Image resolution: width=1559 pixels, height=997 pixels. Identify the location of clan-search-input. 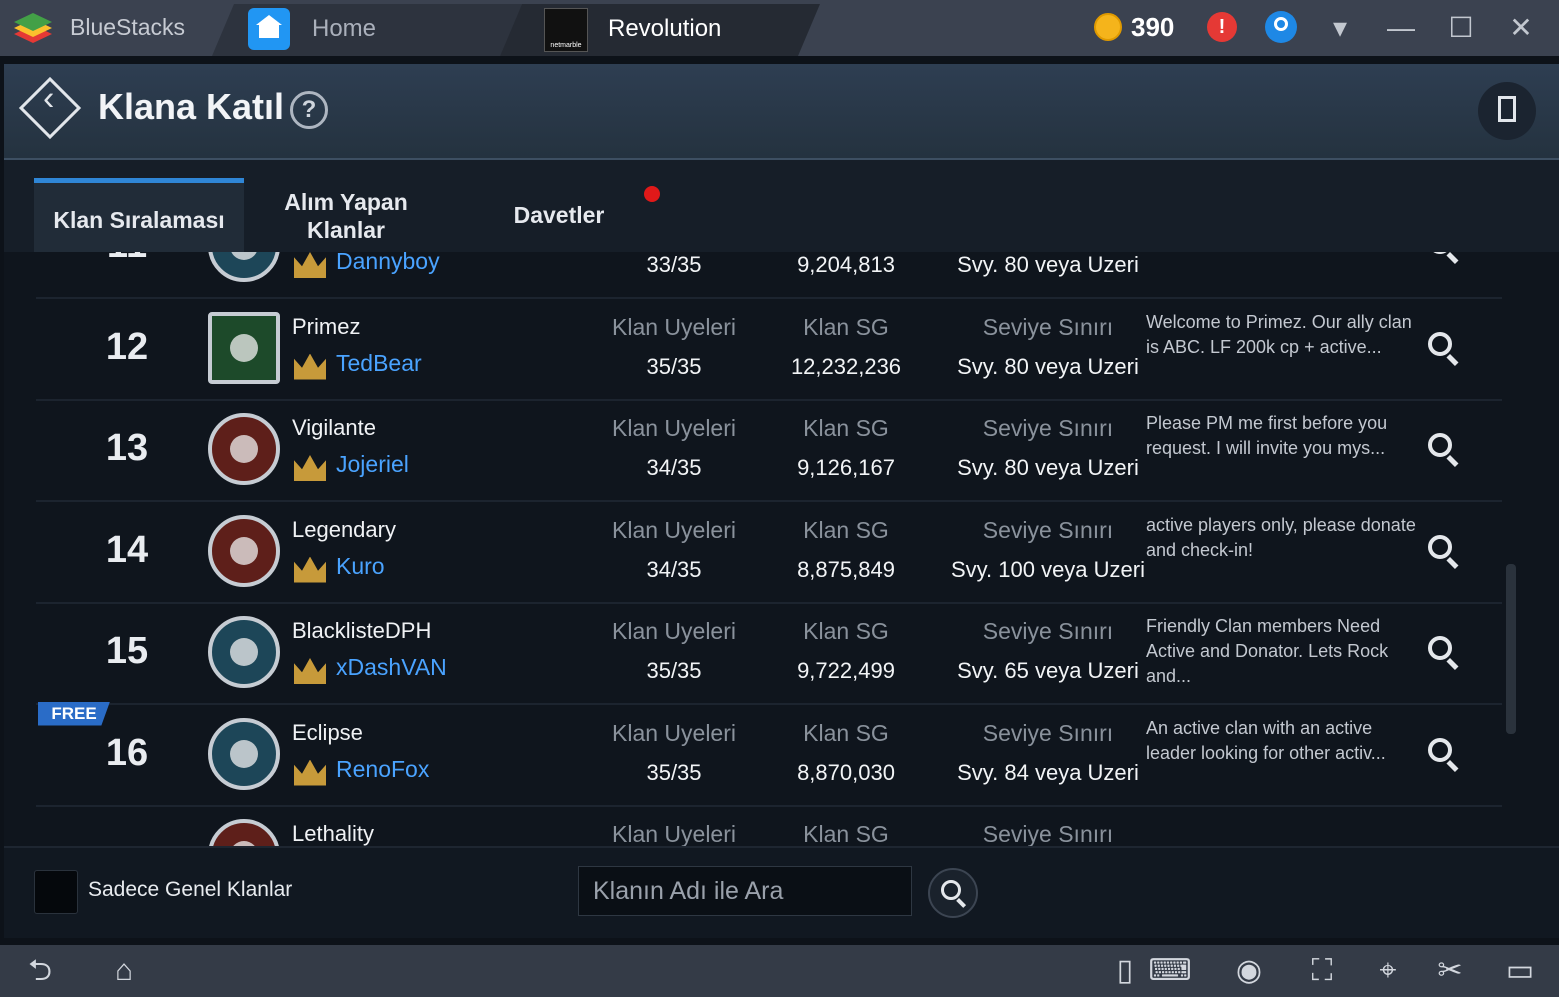
(745, 891).